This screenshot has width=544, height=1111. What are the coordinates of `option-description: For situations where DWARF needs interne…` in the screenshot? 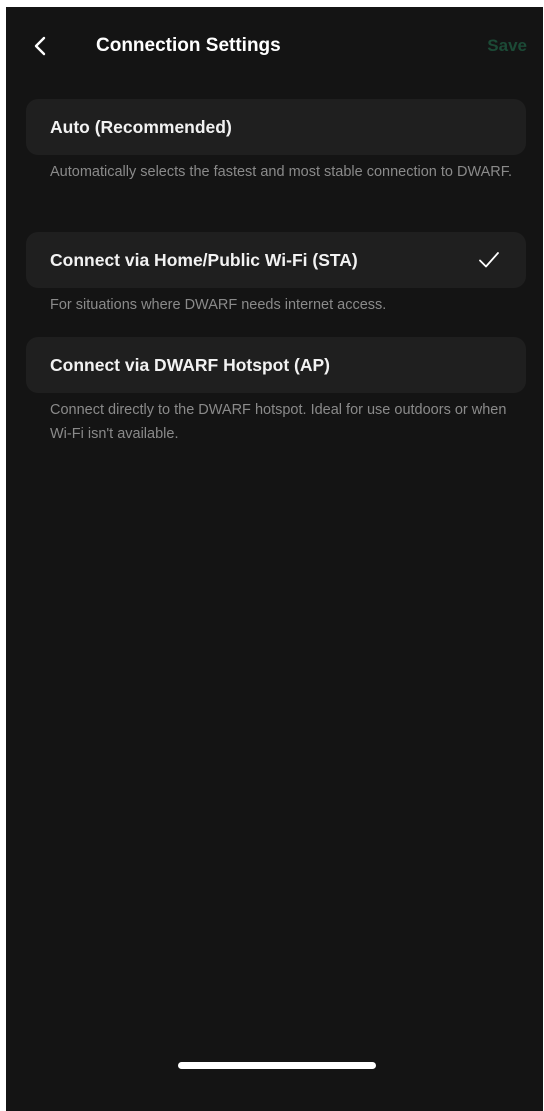 It's located at (218, 305).